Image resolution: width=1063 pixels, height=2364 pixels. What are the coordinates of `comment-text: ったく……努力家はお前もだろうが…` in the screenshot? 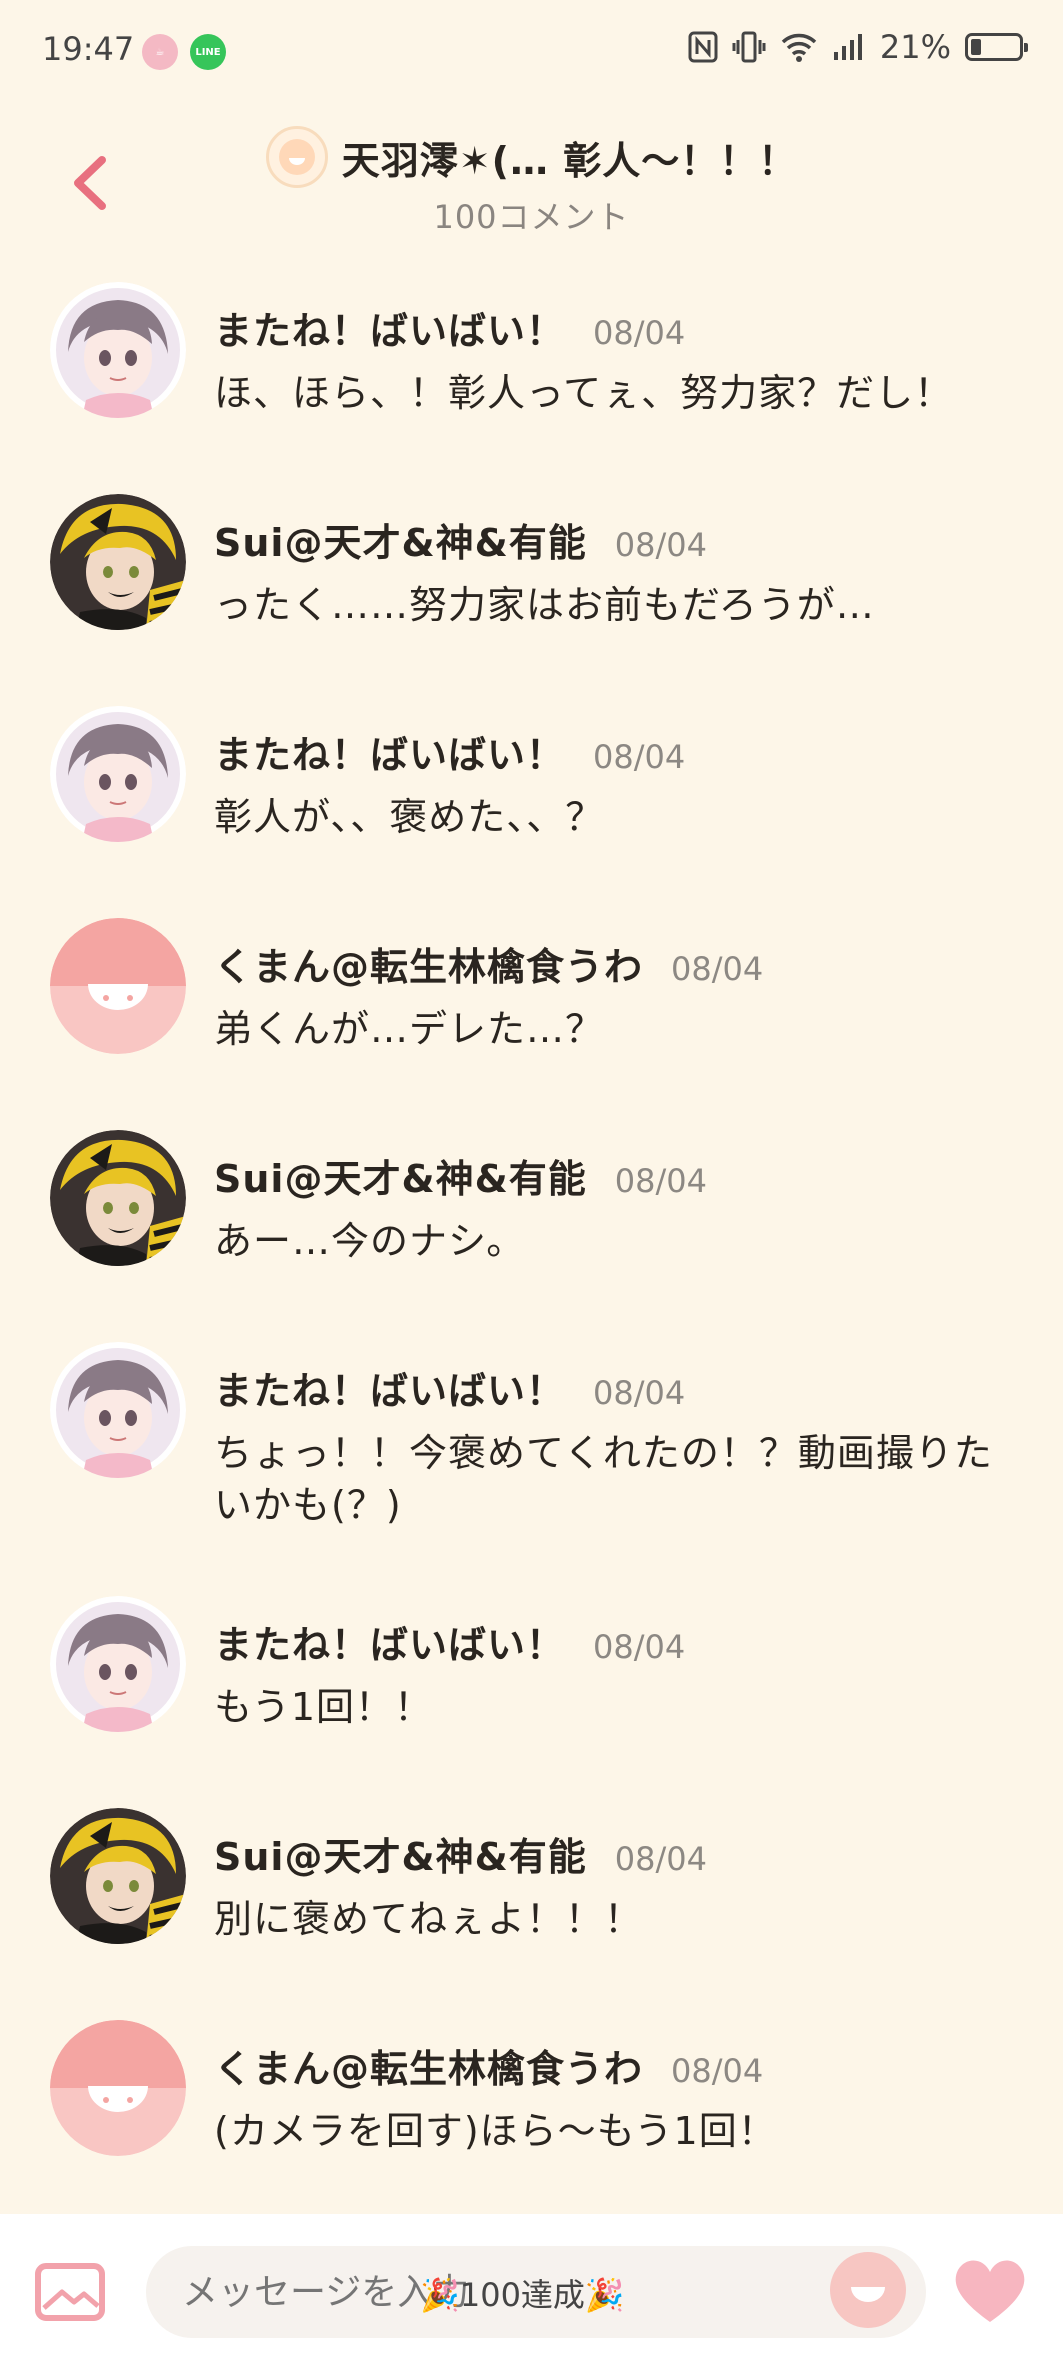 It's located at (544, 605).